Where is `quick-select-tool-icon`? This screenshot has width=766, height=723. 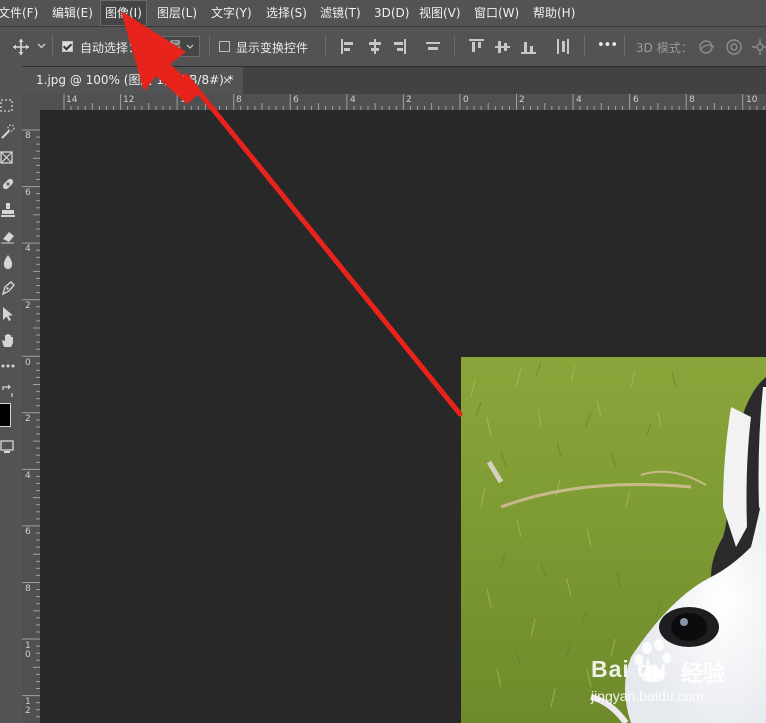
quick-select-tool-icon is located at coordinates (8, 132).